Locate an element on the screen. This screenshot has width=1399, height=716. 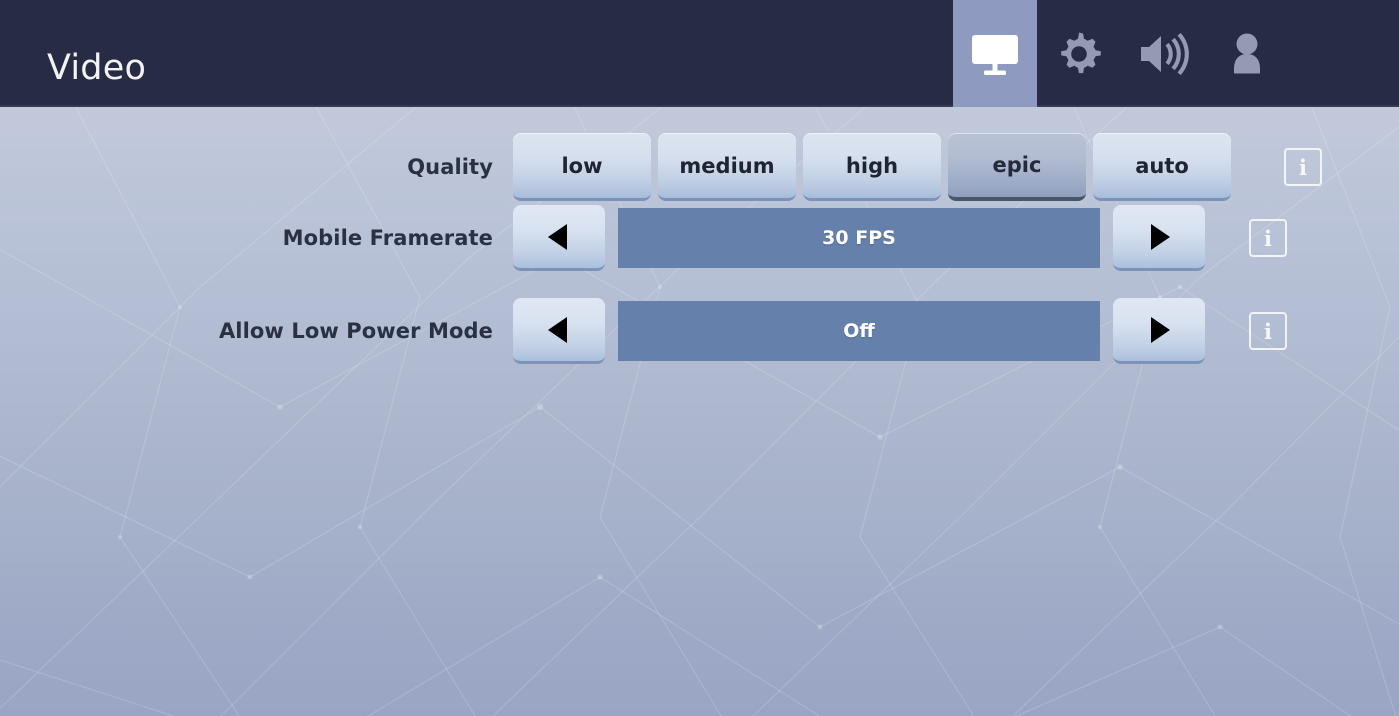
mobile-framerate-next-button is located at coordinates (1159, 238).